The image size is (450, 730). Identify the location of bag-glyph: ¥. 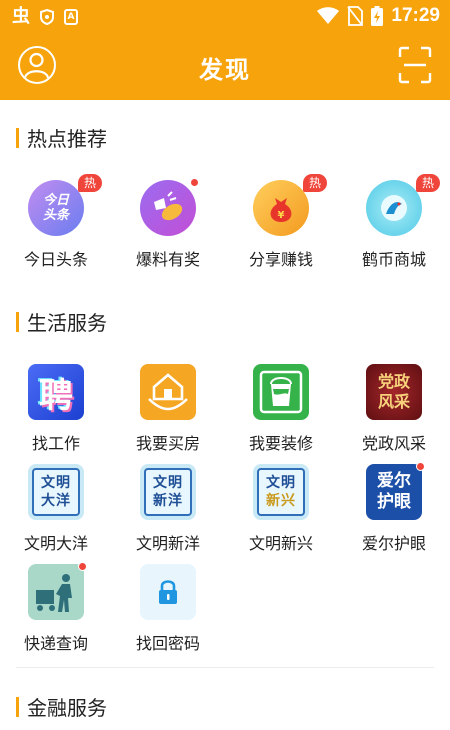
(281, 210).